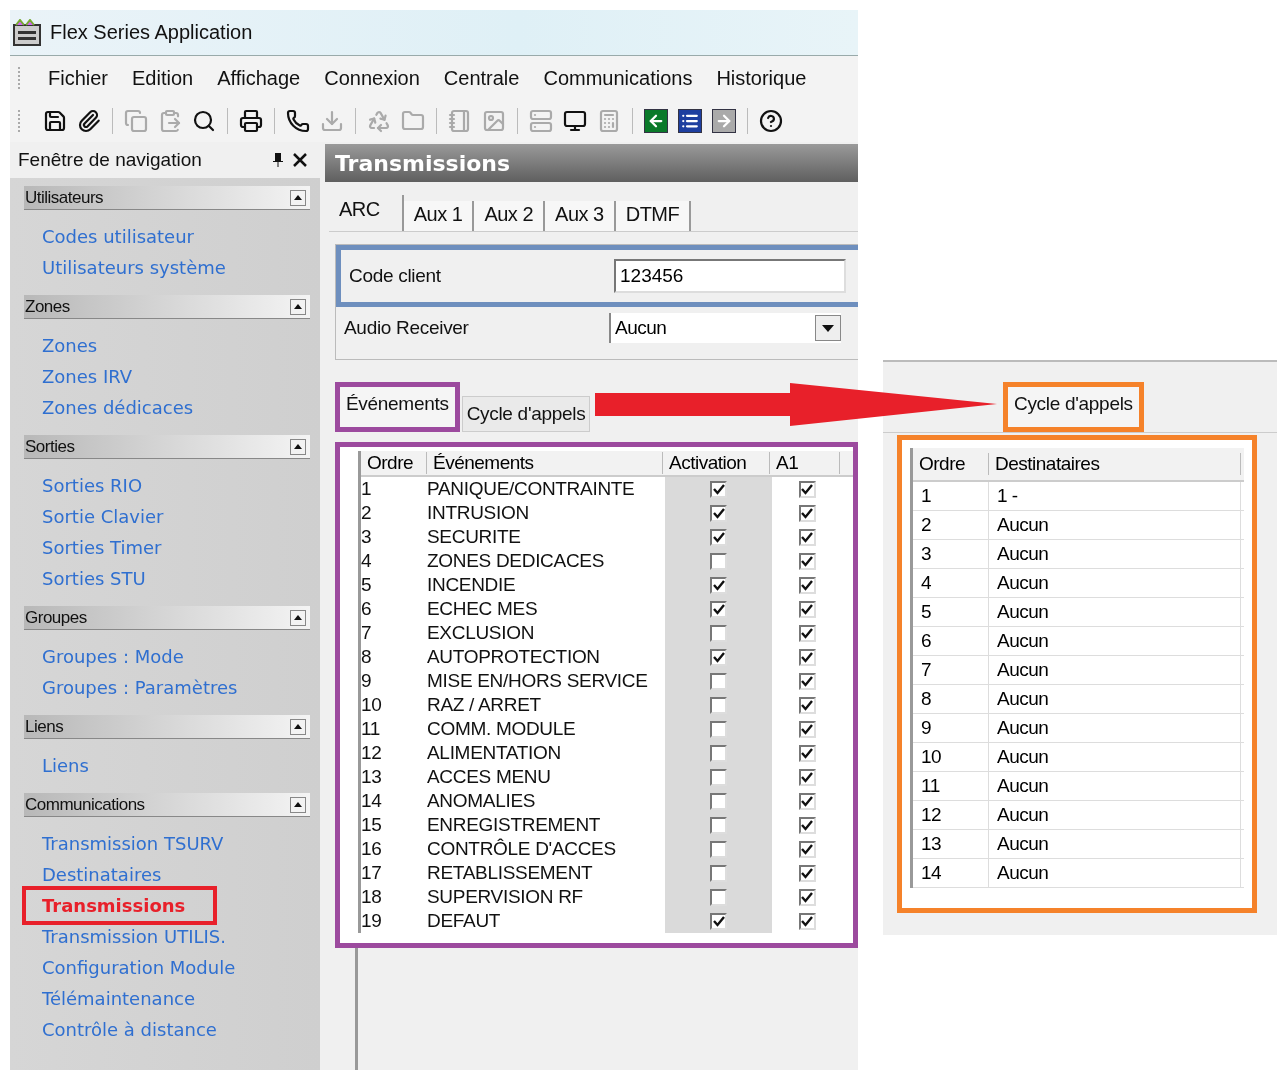  What do you see at coordinates (367, 657) in the screenshot?
I see `table-cell-text: 8` at bounding box center [367, 657].